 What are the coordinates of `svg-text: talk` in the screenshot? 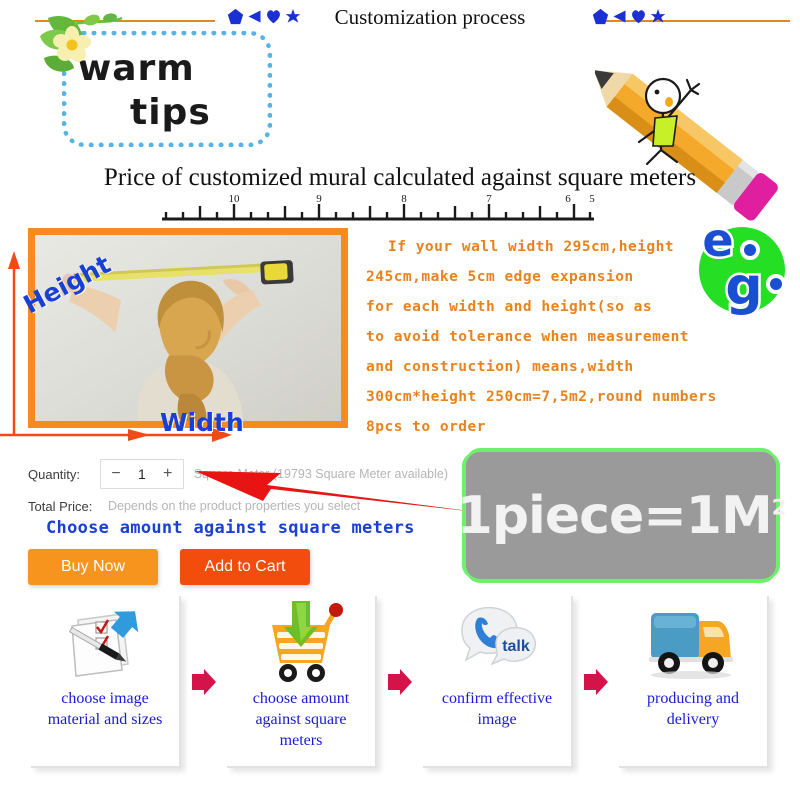 It's located at (516, 646).